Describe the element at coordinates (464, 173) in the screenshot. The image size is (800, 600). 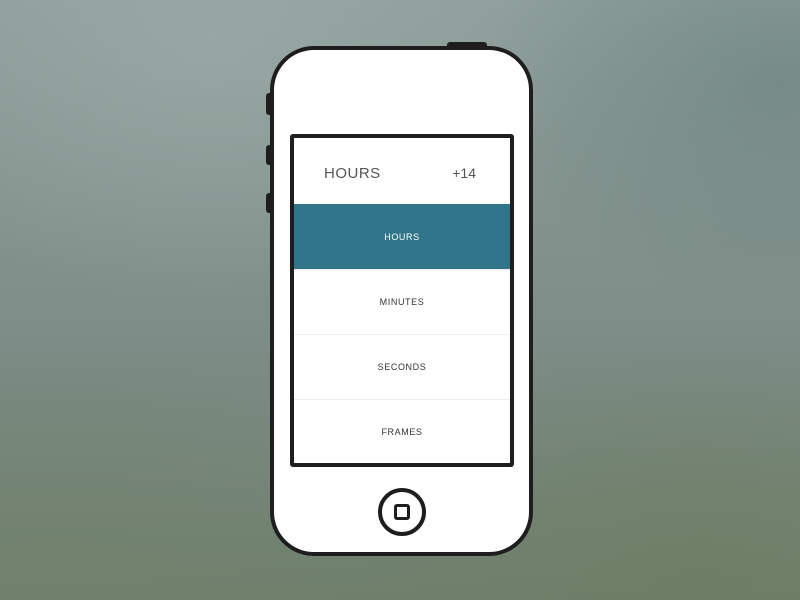
I see `header-value: +14` at that location.